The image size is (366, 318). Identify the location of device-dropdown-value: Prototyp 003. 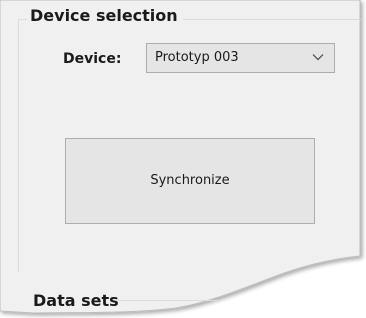
(197, 57).